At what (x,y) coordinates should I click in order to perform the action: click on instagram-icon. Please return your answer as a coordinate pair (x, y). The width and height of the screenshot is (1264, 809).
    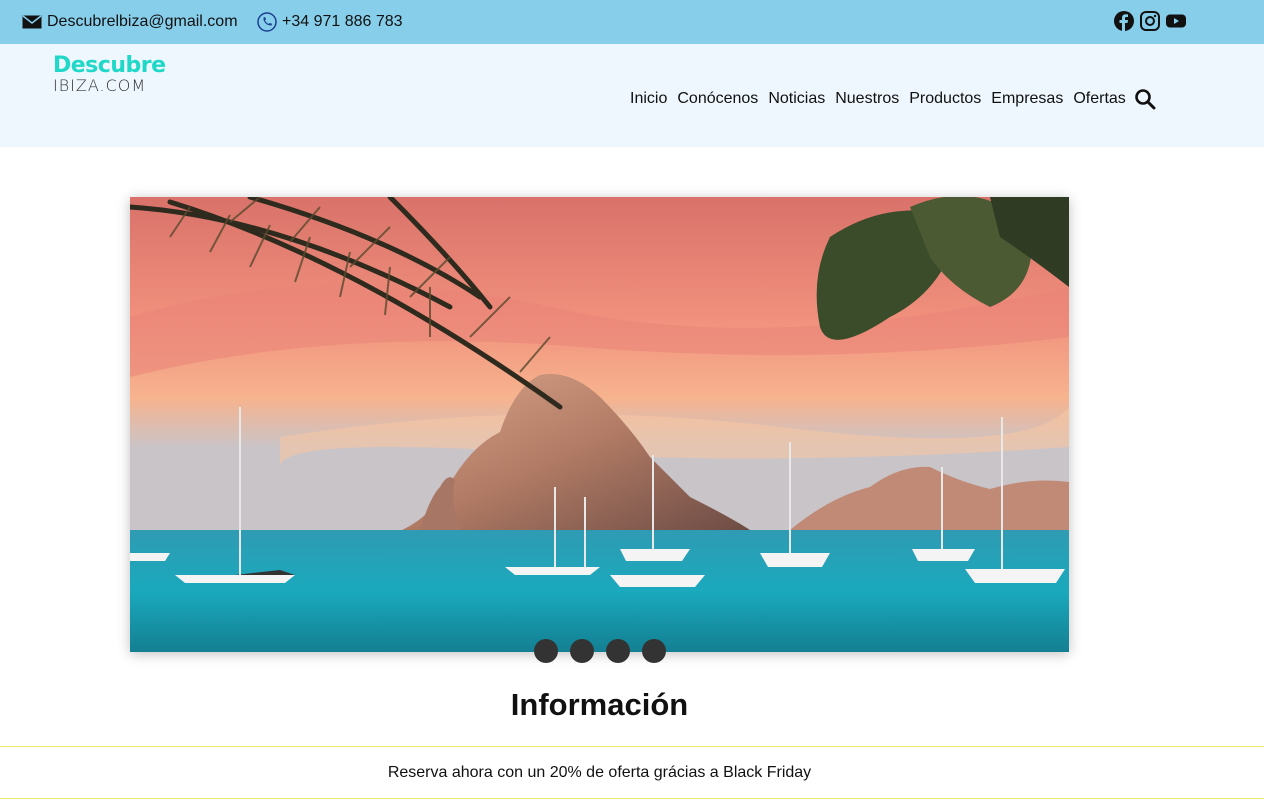
    Looking at the image, I should click on (1150, 21).